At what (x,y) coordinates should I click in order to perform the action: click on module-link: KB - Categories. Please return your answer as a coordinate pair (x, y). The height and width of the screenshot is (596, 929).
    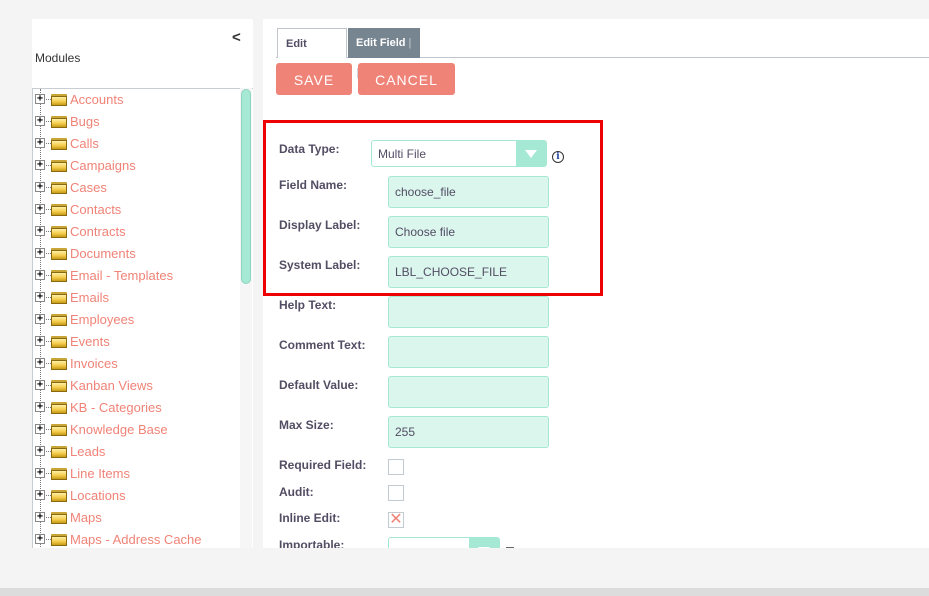
    Looking at the image, I should click on (116, 407).